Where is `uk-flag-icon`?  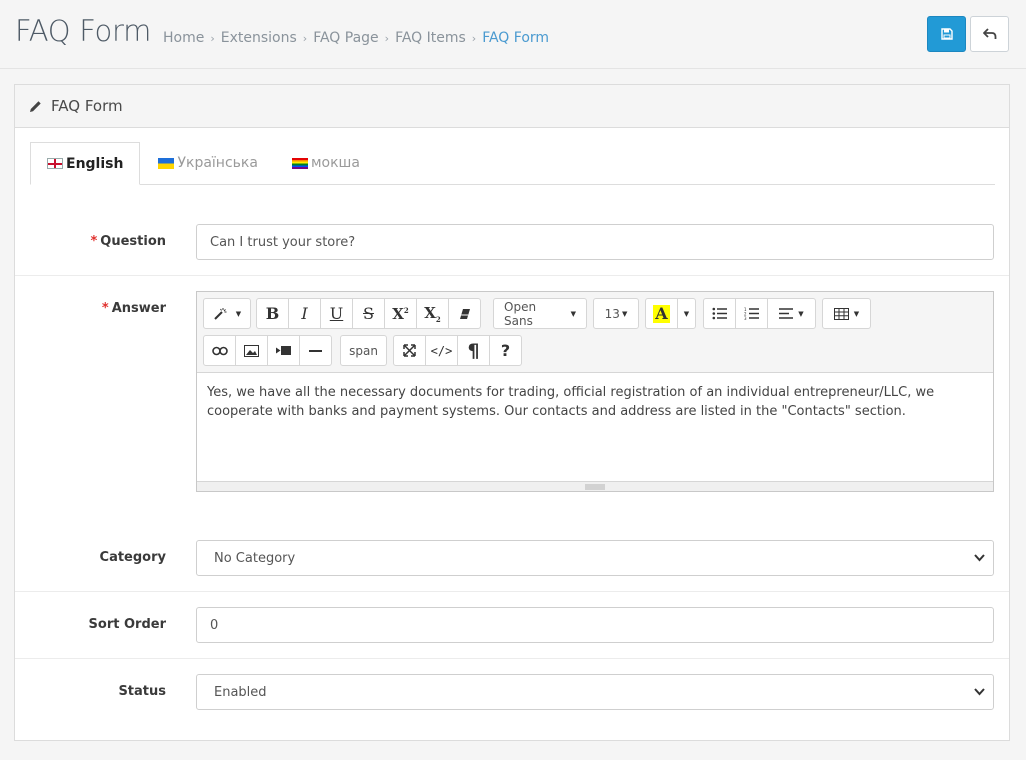
uk-flag-icon is located at coordinates (55, 163).